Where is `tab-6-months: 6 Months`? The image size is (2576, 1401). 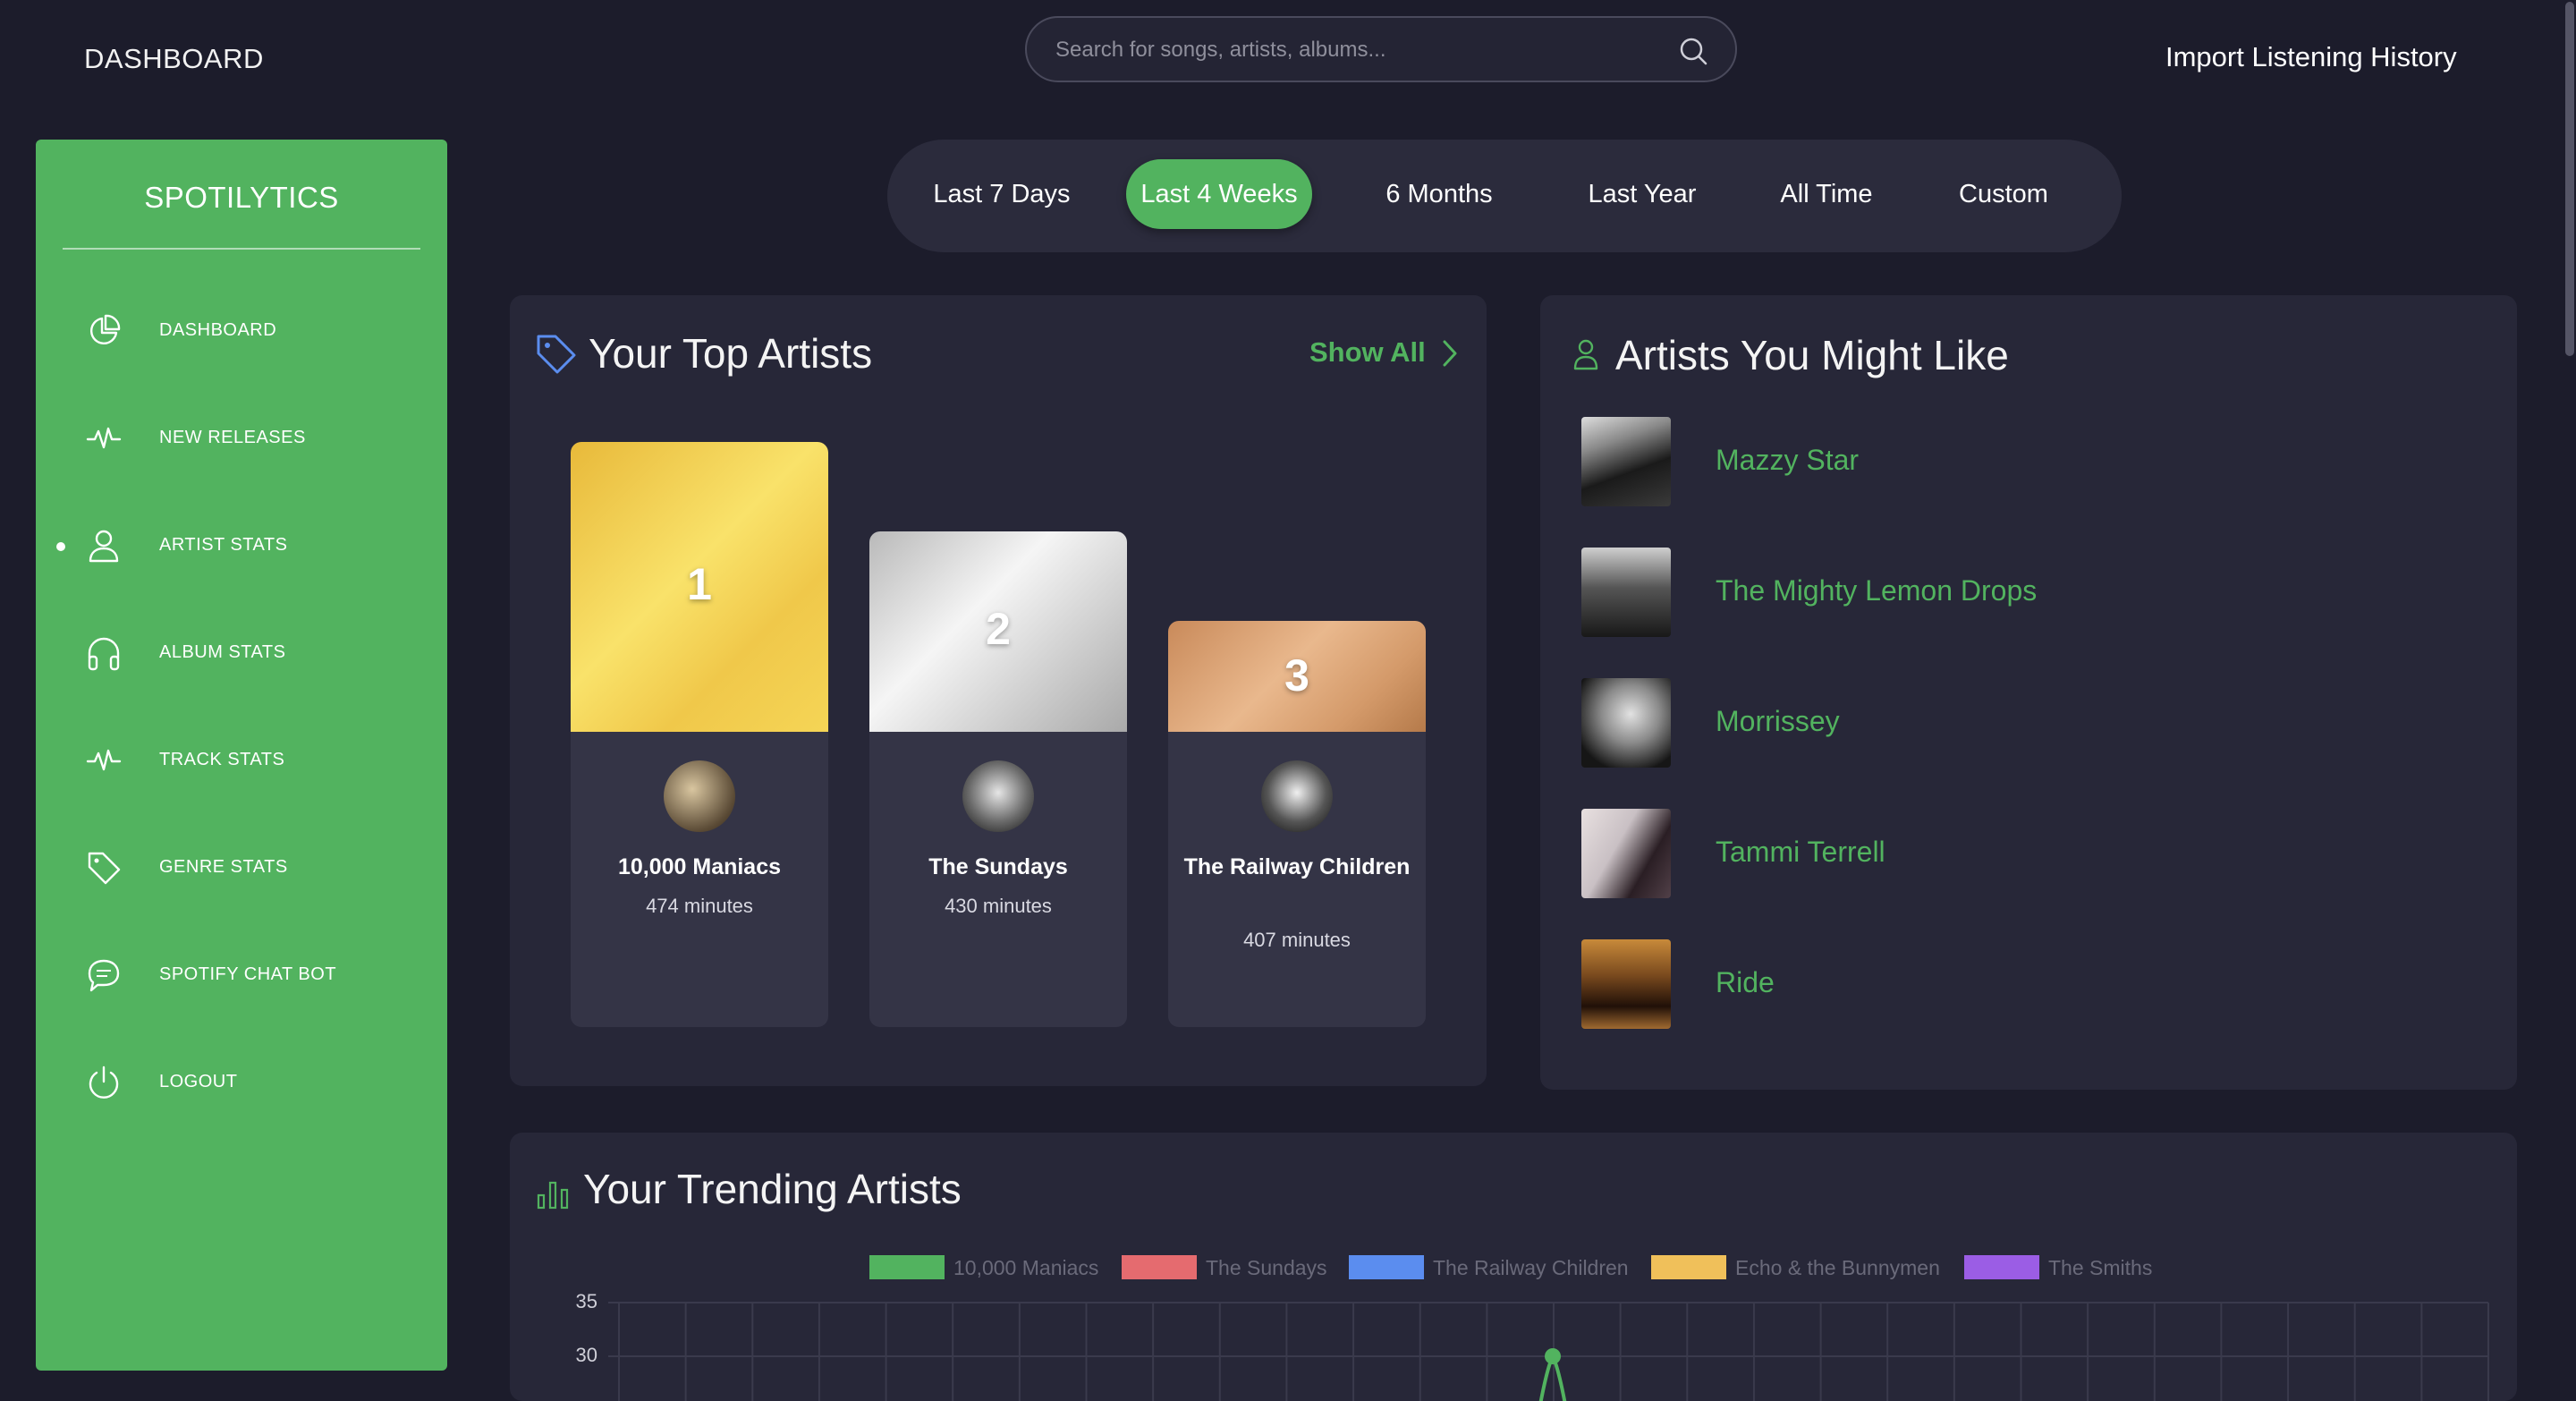 tab-6-months: 6 Months is located at coordinates (1439, 194).